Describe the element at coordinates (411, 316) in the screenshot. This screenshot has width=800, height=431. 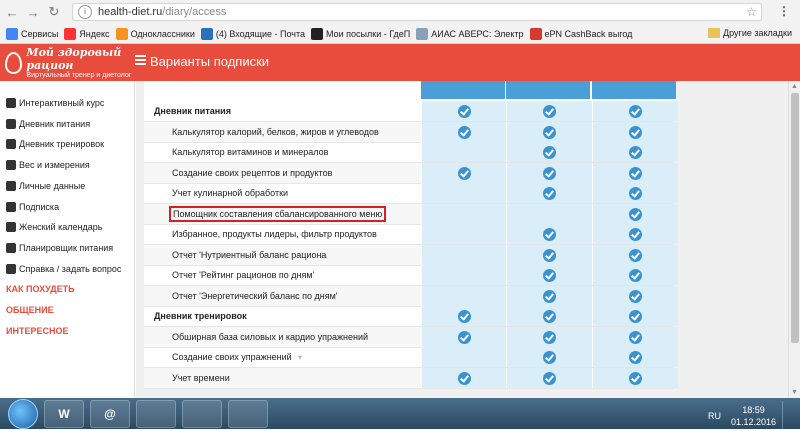
I see `section-row: Дневник тренировок` at that location.